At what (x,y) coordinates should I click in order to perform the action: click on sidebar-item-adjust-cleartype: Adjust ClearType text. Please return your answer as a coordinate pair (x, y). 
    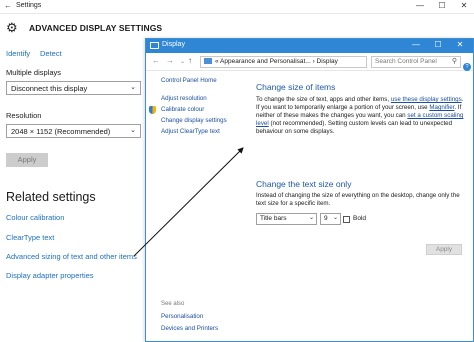
    Looking at the image, I should click on (190, 131).